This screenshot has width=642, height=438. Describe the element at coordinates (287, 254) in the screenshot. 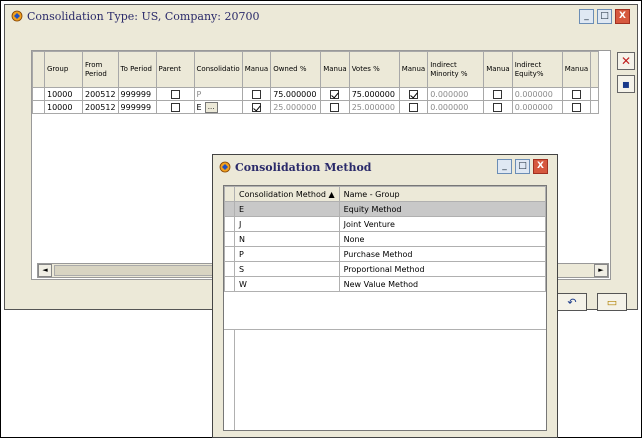

I see `method-code: P` at that location.